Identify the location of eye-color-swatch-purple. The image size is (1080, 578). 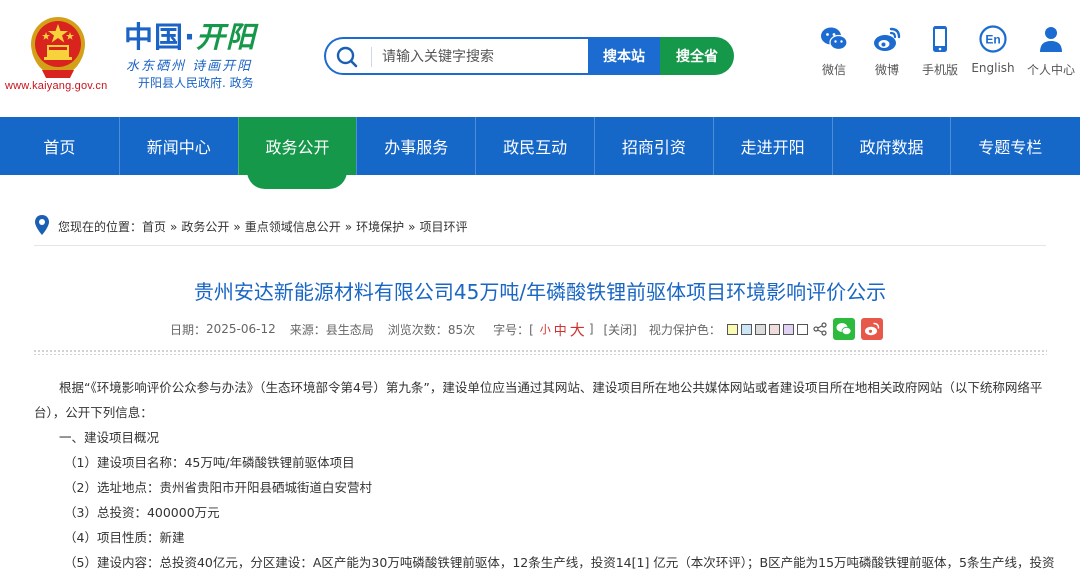
(788, 329).